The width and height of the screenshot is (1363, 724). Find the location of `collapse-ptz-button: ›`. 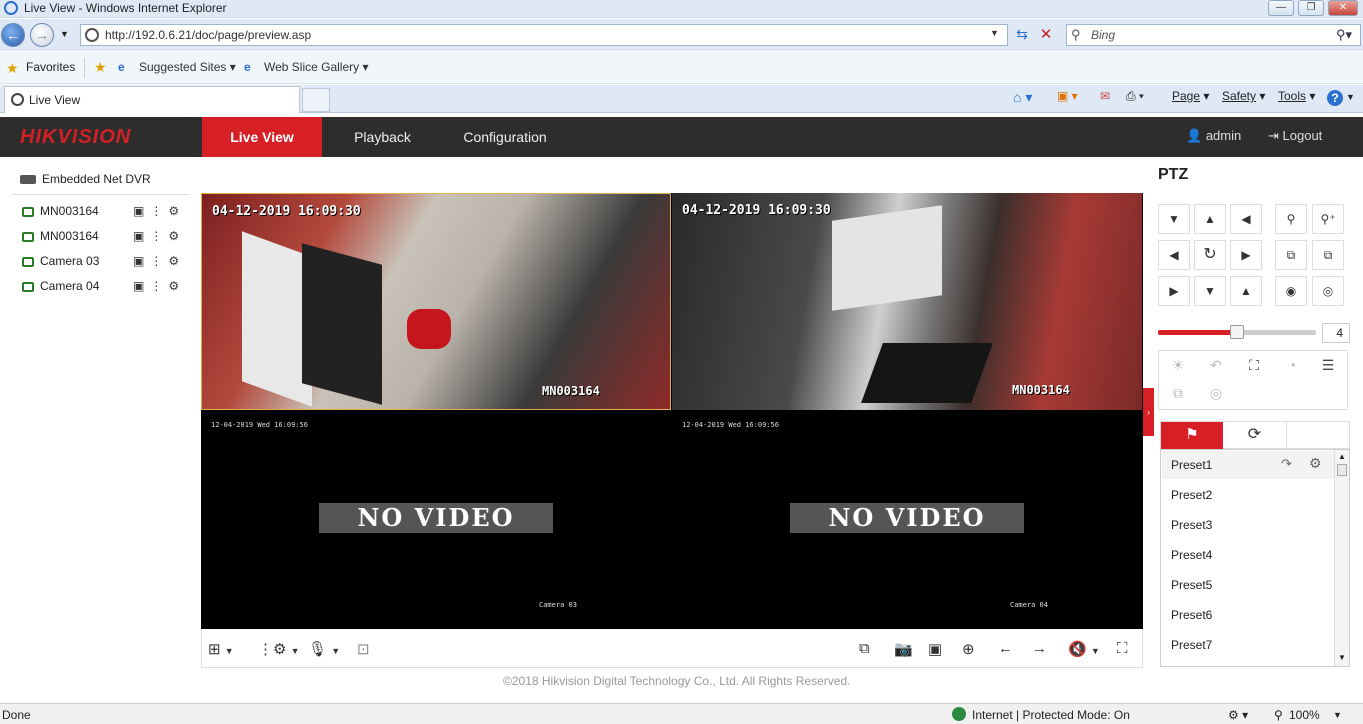

collapse-ptz-button: › is located at coordinates (1148, 412).